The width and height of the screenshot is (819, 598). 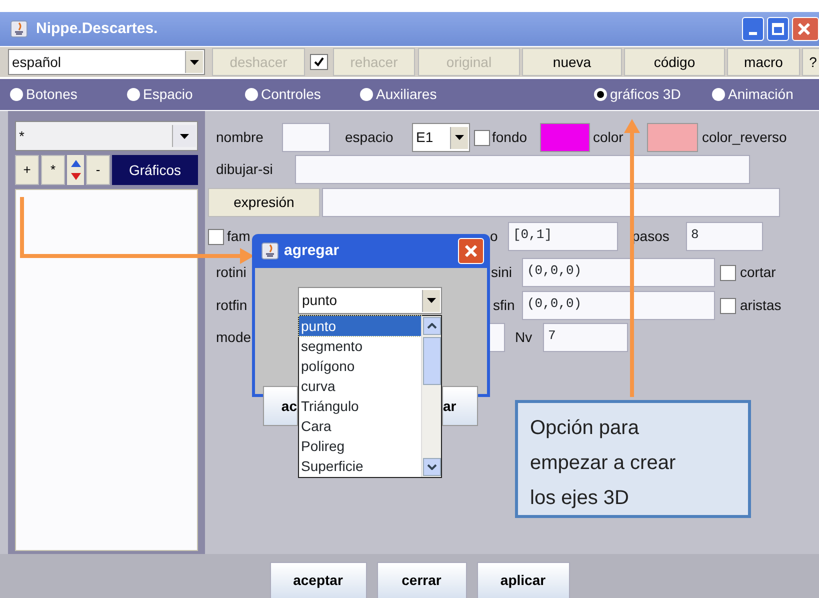 I want to click on maximize-button, so click(x=778, y=29).